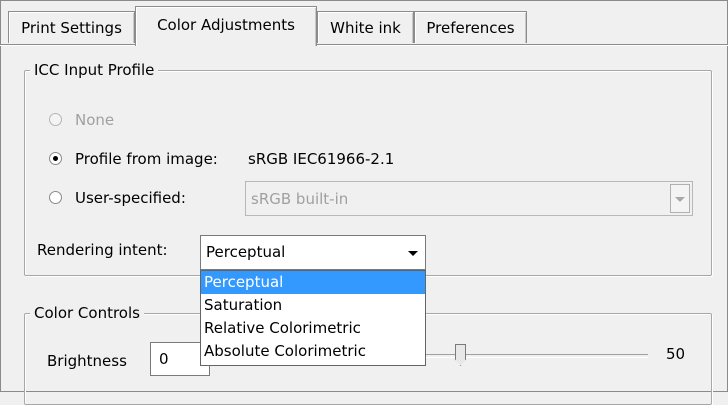  I want to click on brightness-input-value: 0, so click(164, 359).